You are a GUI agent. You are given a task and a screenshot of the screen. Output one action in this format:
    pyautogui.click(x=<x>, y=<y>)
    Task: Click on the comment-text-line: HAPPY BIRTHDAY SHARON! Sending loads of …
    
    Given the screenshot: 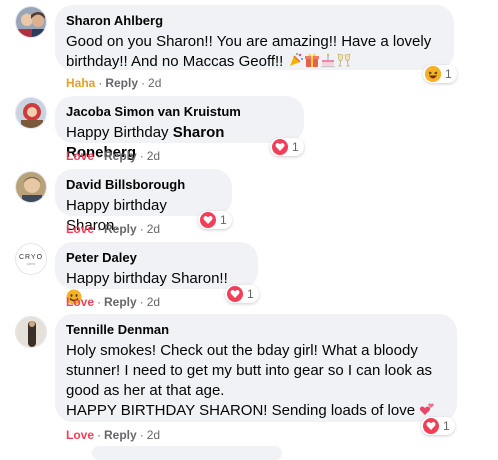 What is the action you would take?
    pyautogui.click(x=241, y=410)
    